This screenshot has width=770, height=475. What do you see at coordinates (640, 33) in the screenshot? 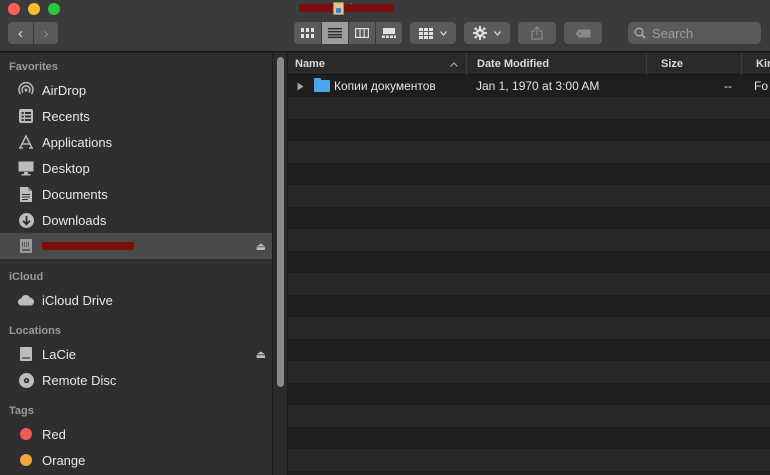
I see `search-icon` at bounding box center [640, 33].